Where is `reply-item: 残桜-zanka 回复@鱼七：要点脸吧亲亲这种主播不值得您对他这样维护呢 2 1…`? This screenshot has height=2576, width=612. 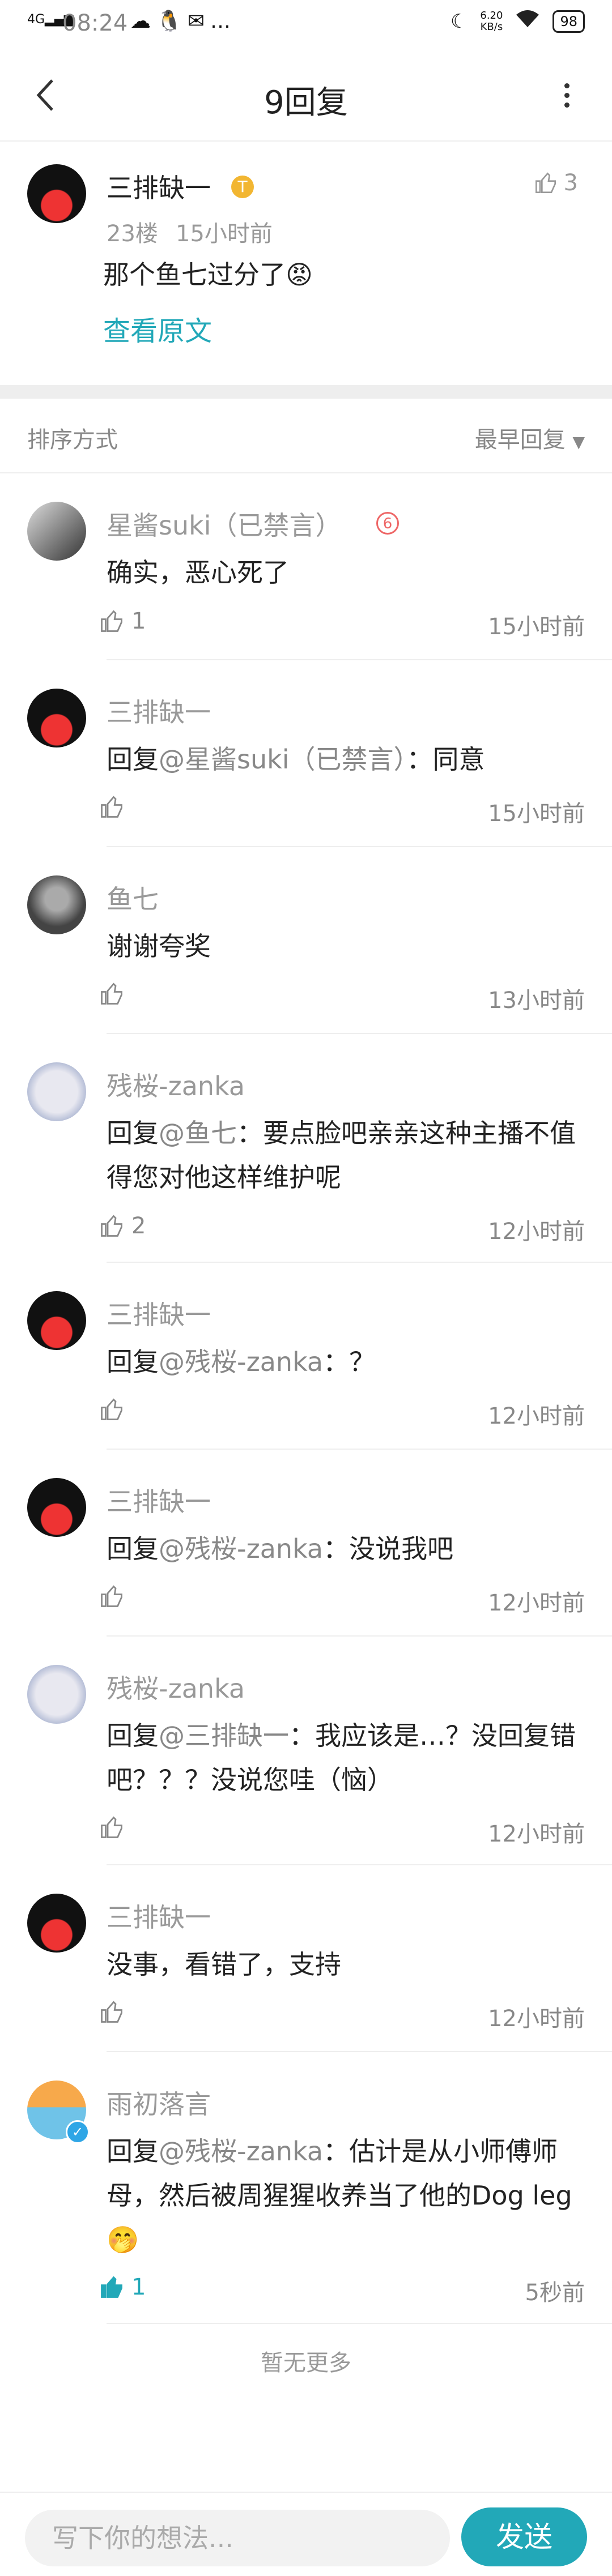 reply-item: 残桜-zanka 回复@鱼七：要点脸吧亲亲这种主播不值得您对他这样维护呢 2 1… is located at coordinates (306, 1148).